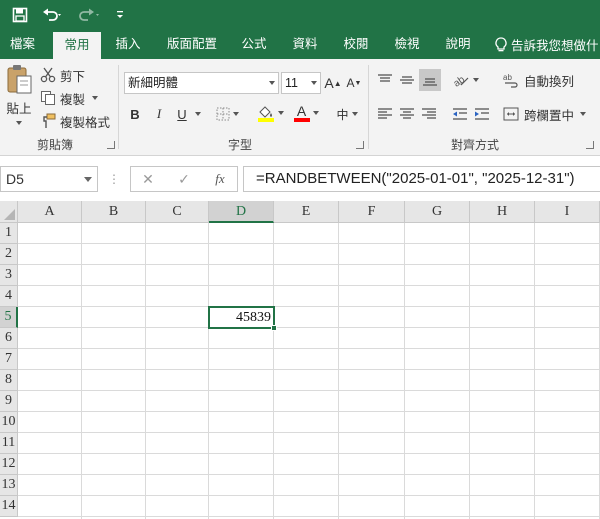 This screenshot has width=600, height=519. I want to click on column-header-b: B, so click(114, 212).